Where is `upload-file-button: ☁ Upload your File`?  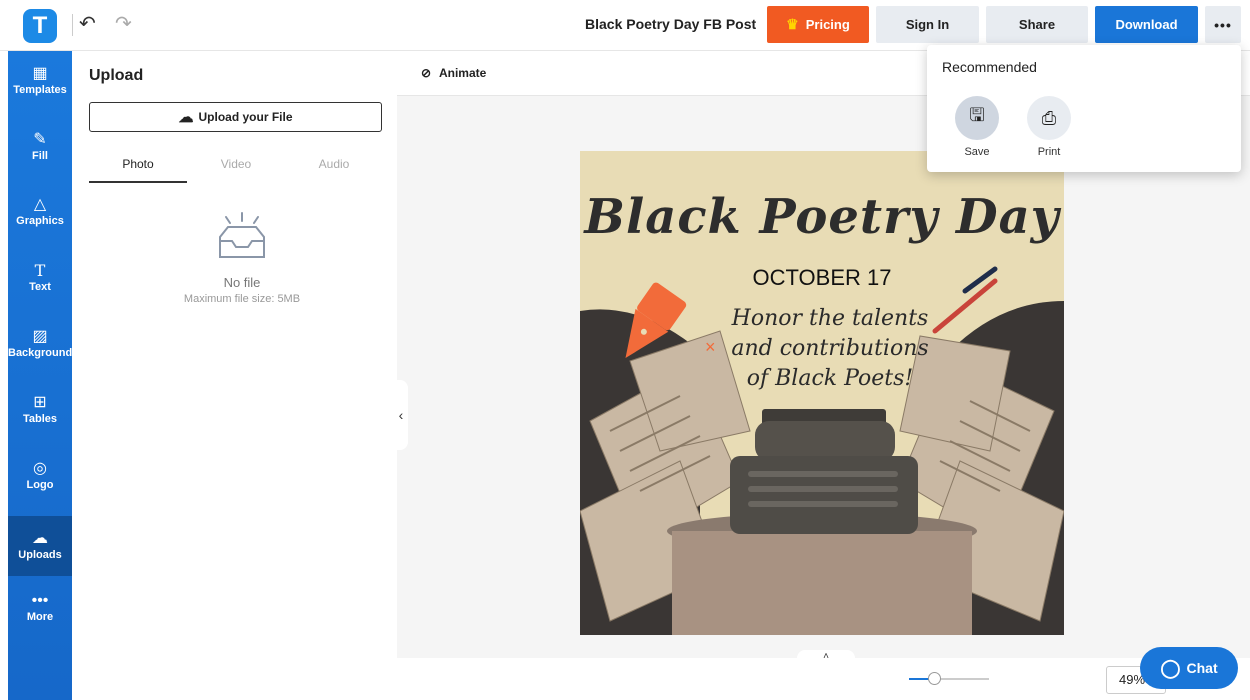
upload-file-button: ☁ Upload your File is located at coordinates (235, 117).